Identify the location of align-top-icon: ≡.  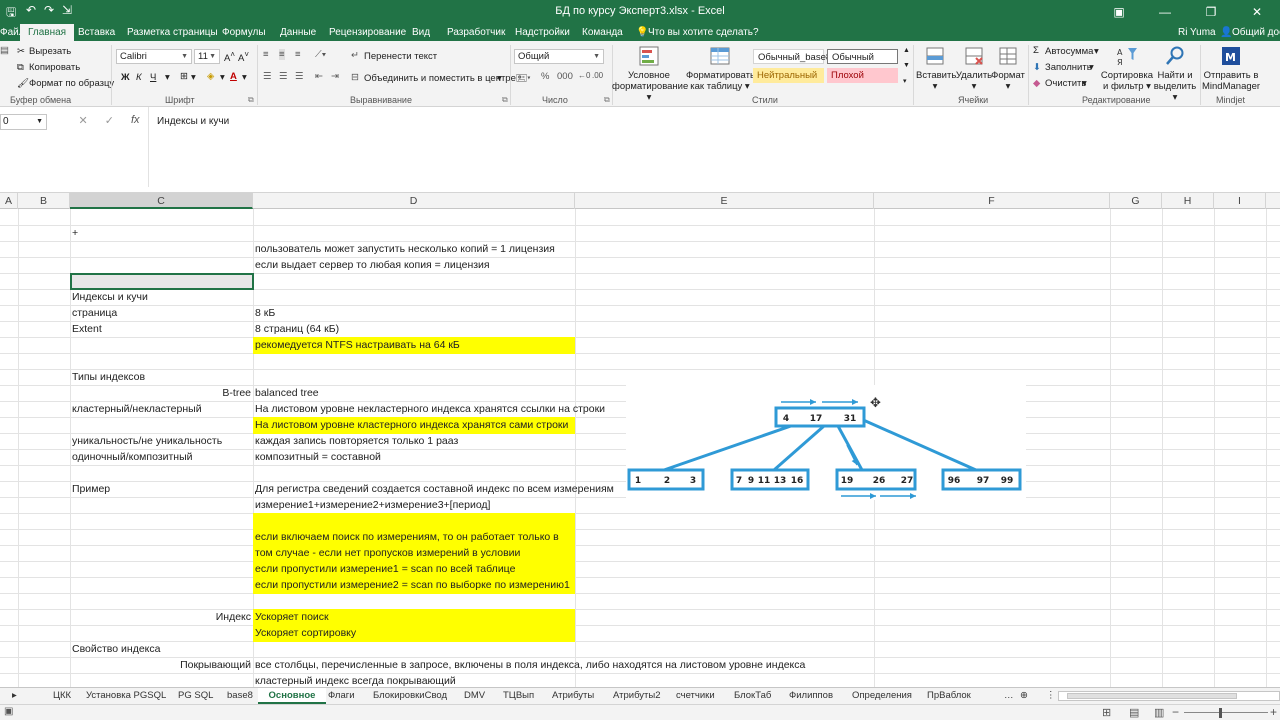
(266, 54).